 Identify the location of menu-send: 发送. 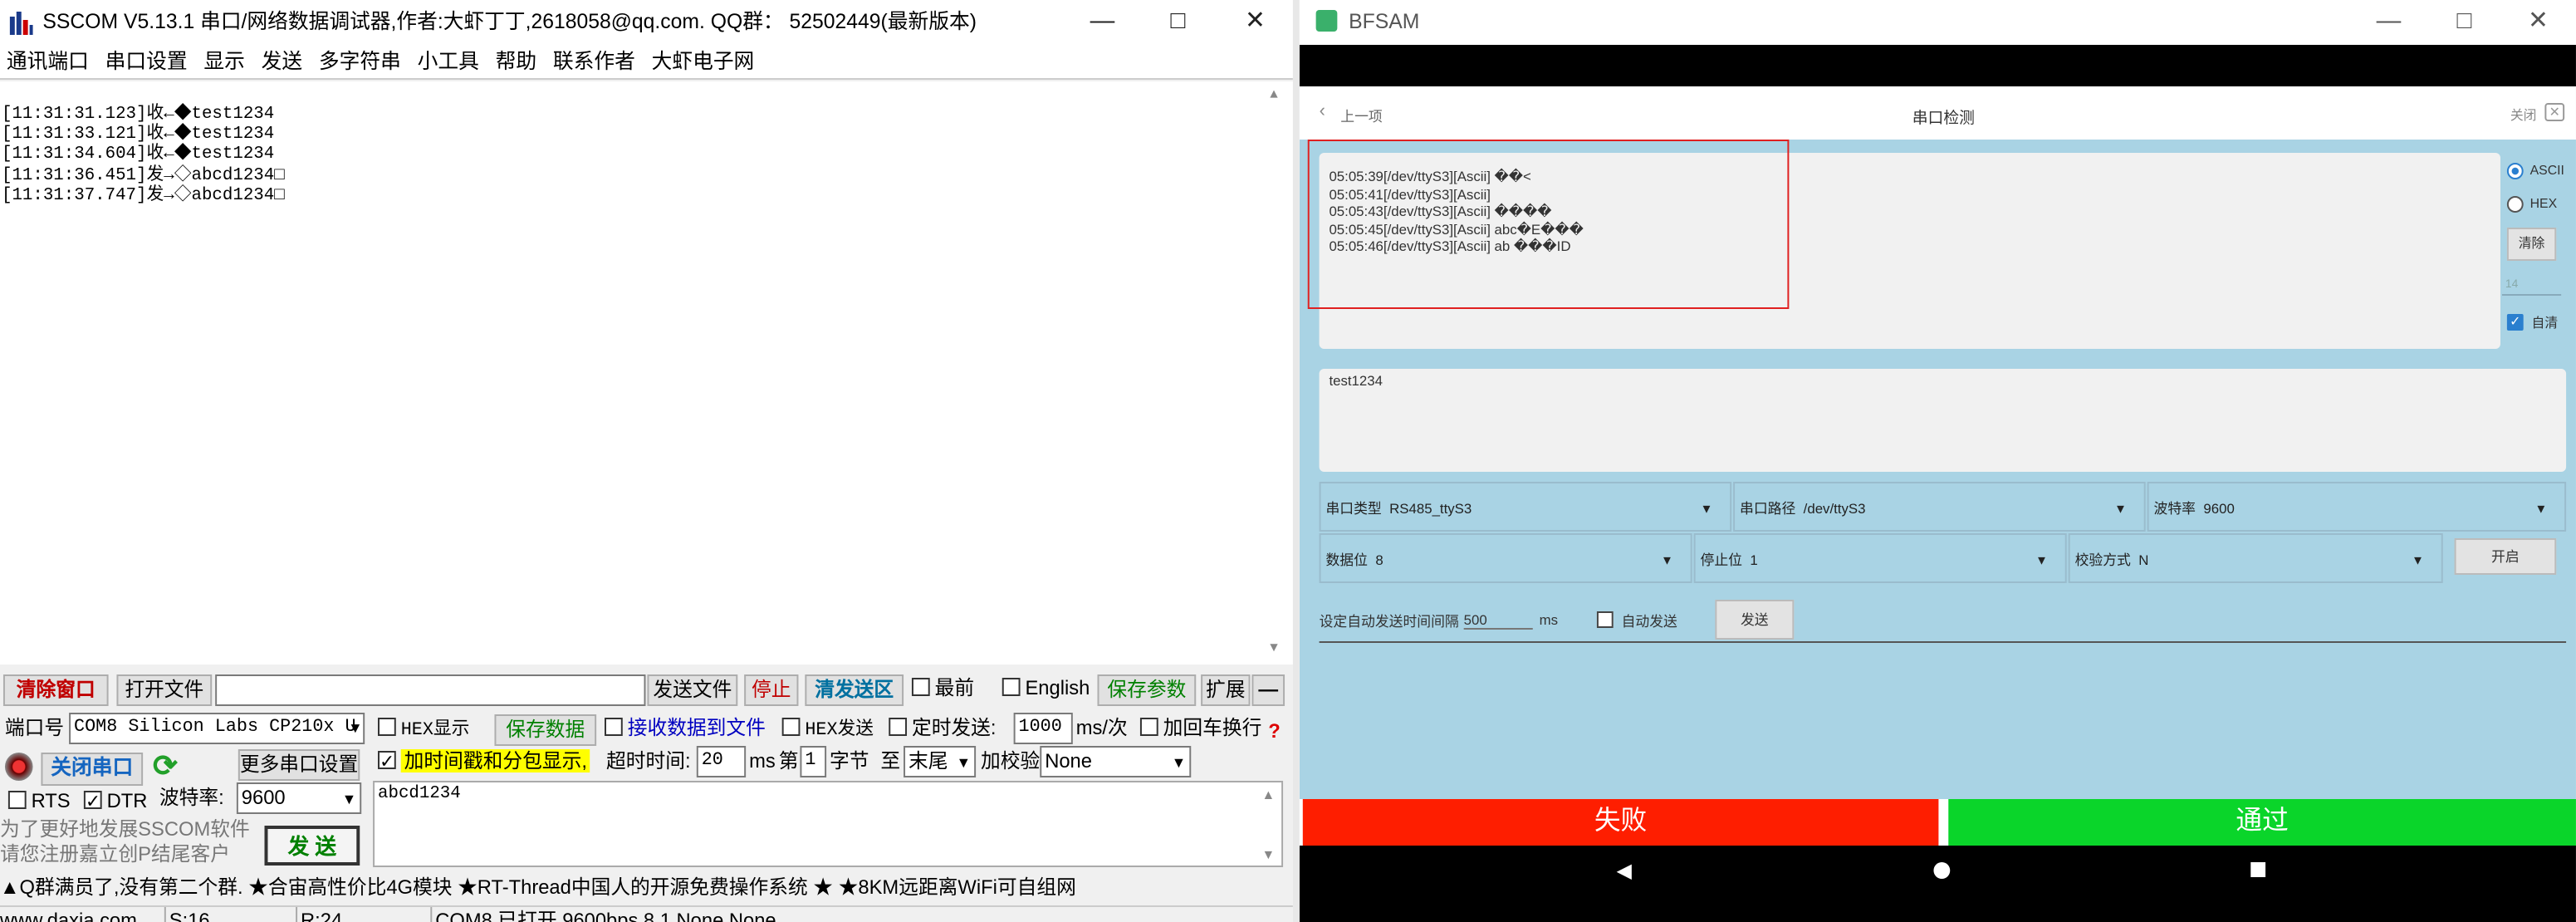
(282, 61).